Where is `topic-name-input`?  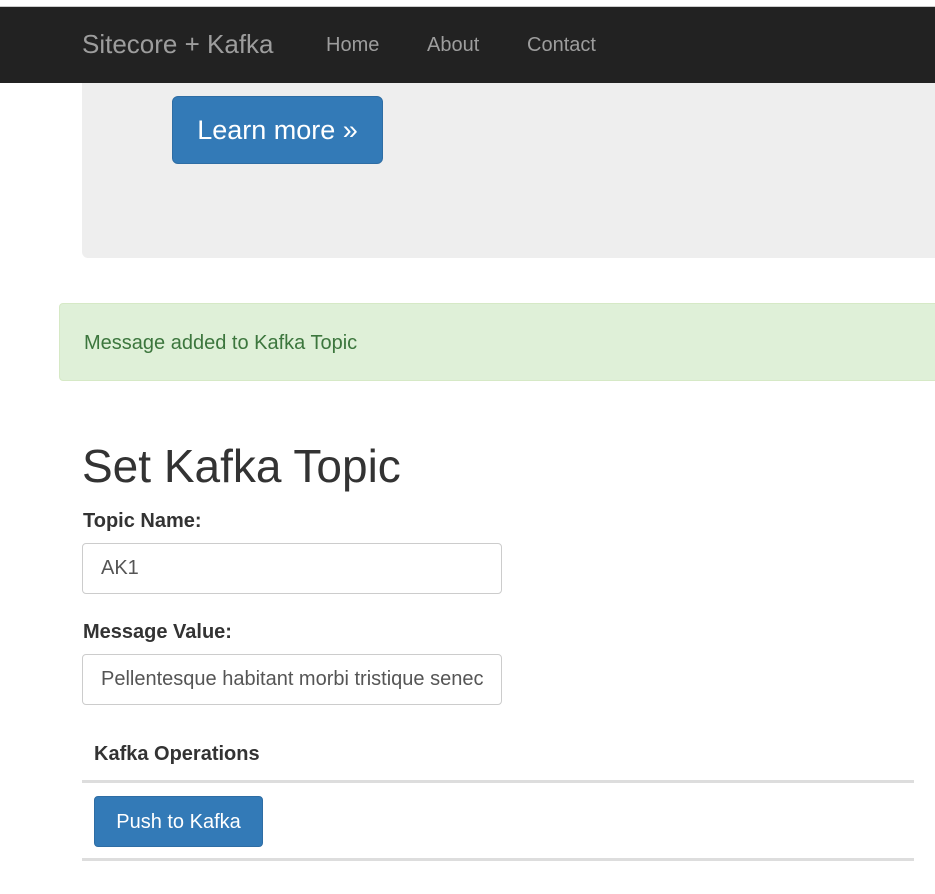 topic-name-input is located at coordinates (292, 568).